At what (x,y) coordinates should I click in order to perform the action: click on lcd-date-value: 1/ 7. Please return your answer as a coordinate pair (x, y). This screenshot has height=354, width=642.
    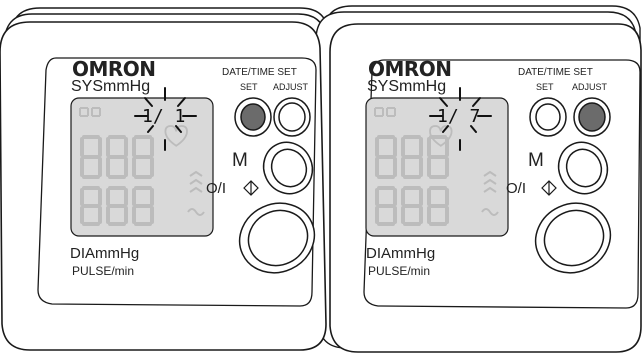
    Looking at the image, I should click on (459, 116).